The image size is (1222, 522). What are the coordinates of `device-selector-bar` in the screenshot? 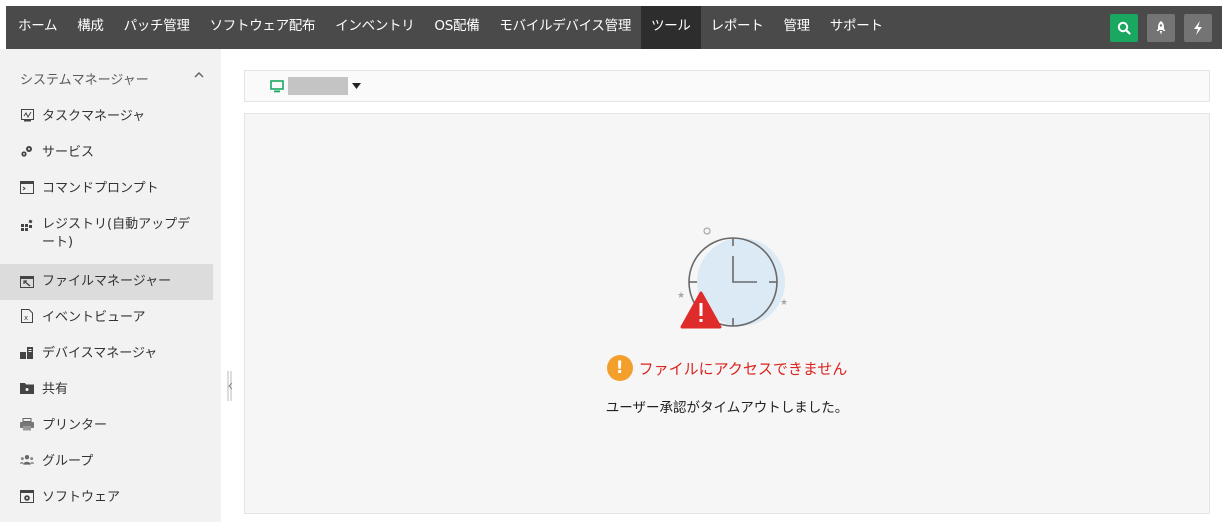 It's located at (727, 86).